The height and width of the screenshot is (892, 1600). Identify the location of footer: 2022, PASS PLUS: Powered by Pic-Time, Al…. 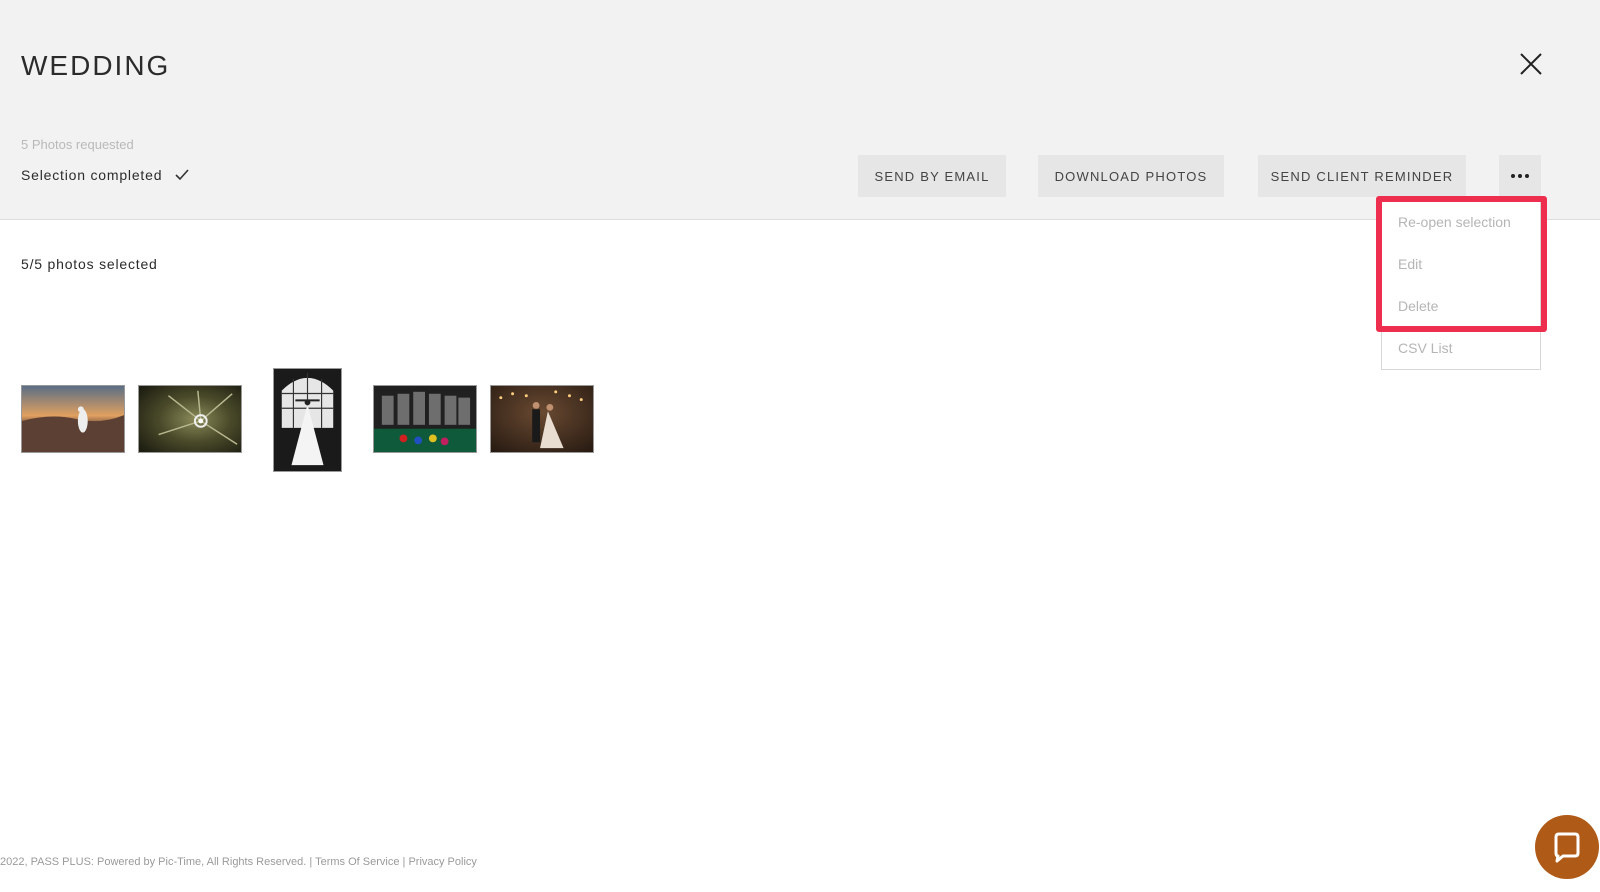
(238, 862).